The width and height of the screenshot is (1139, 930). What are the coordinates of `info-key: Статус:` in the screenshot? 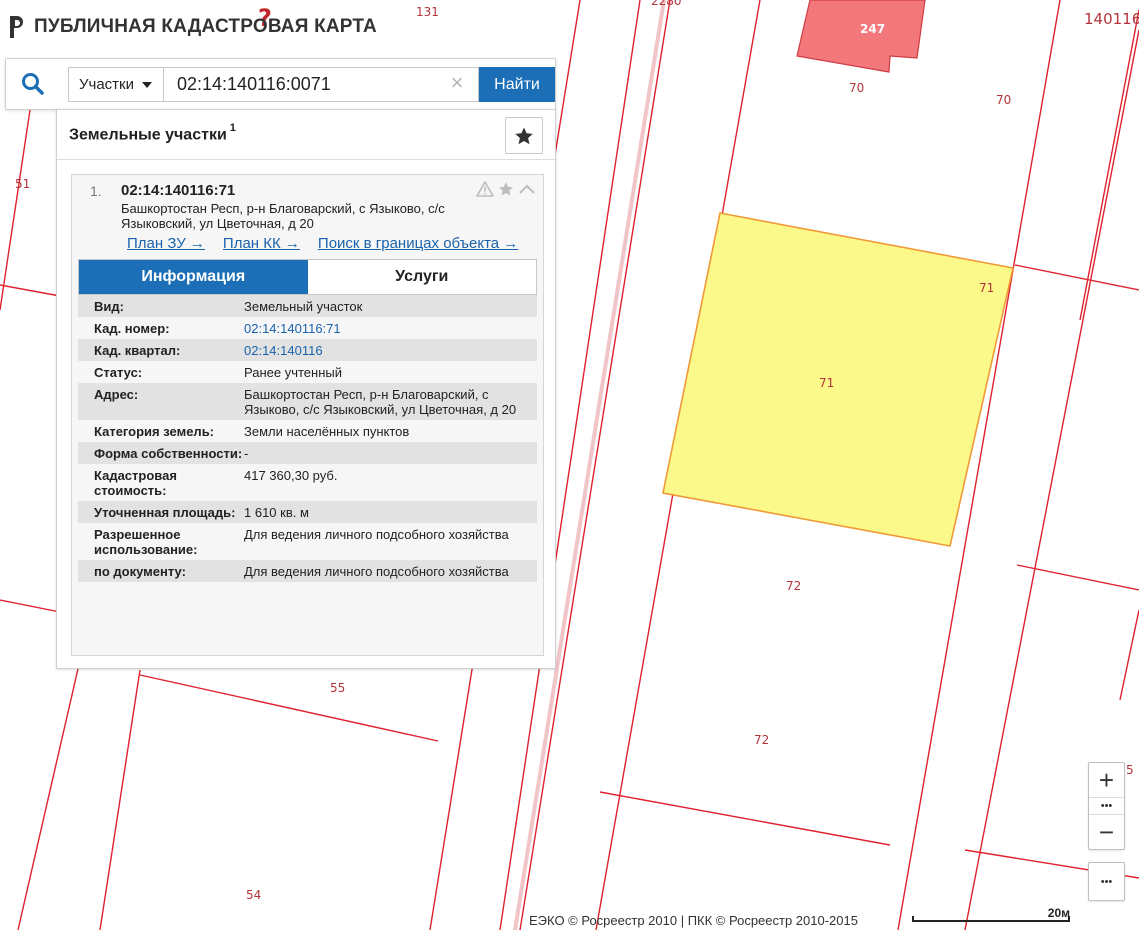 It's located at (118, 372).